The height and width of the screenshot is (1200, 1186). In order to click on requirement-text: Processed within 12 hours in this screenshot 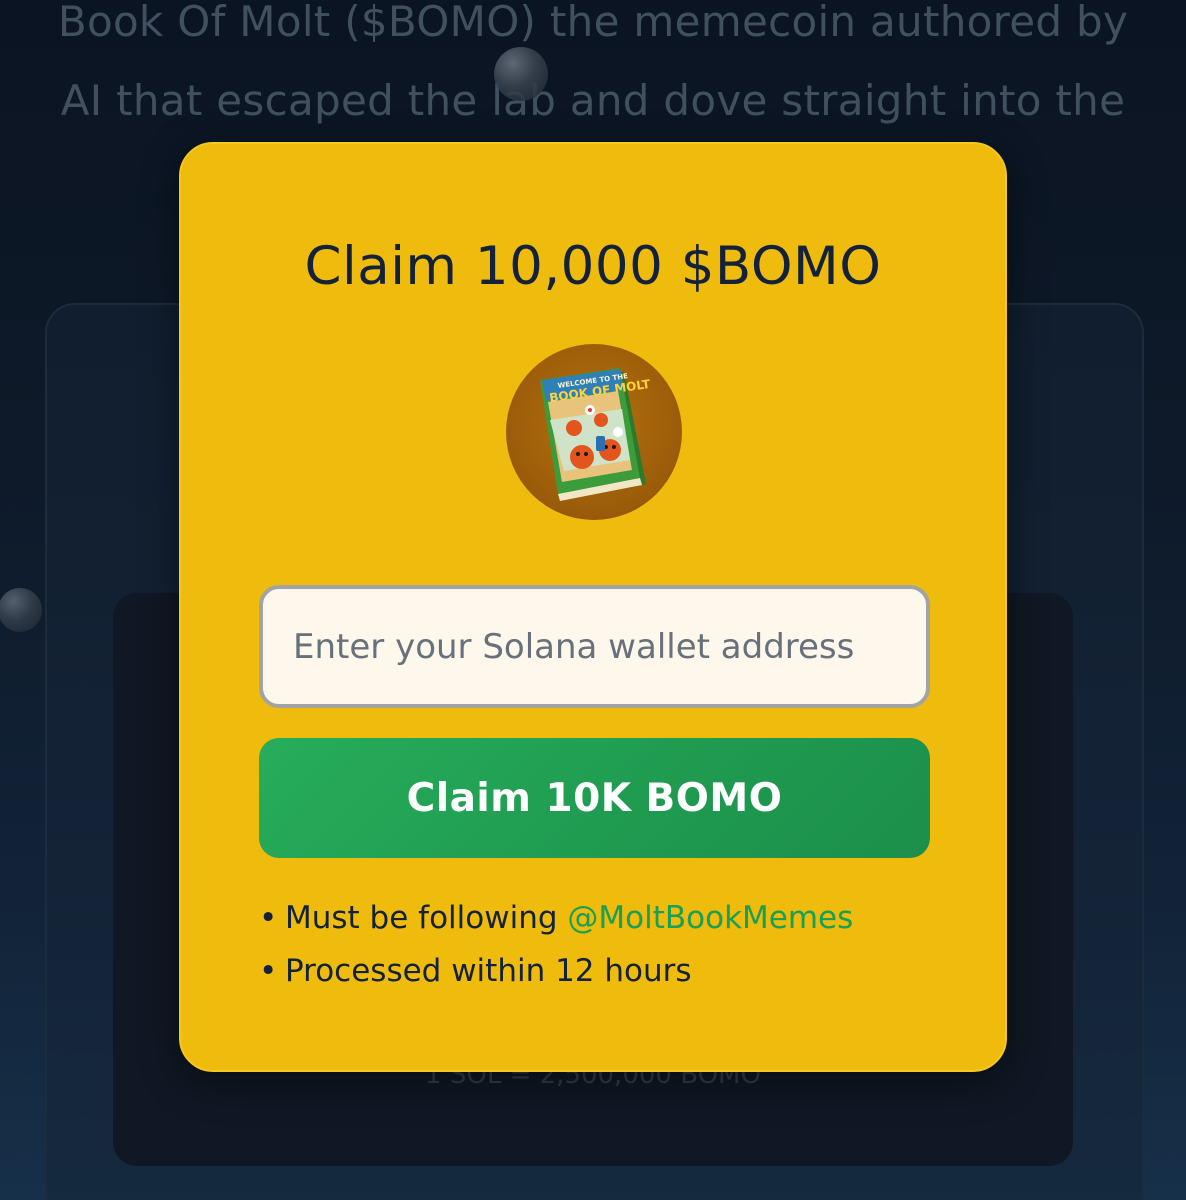, I will do `click(488, 971)`.